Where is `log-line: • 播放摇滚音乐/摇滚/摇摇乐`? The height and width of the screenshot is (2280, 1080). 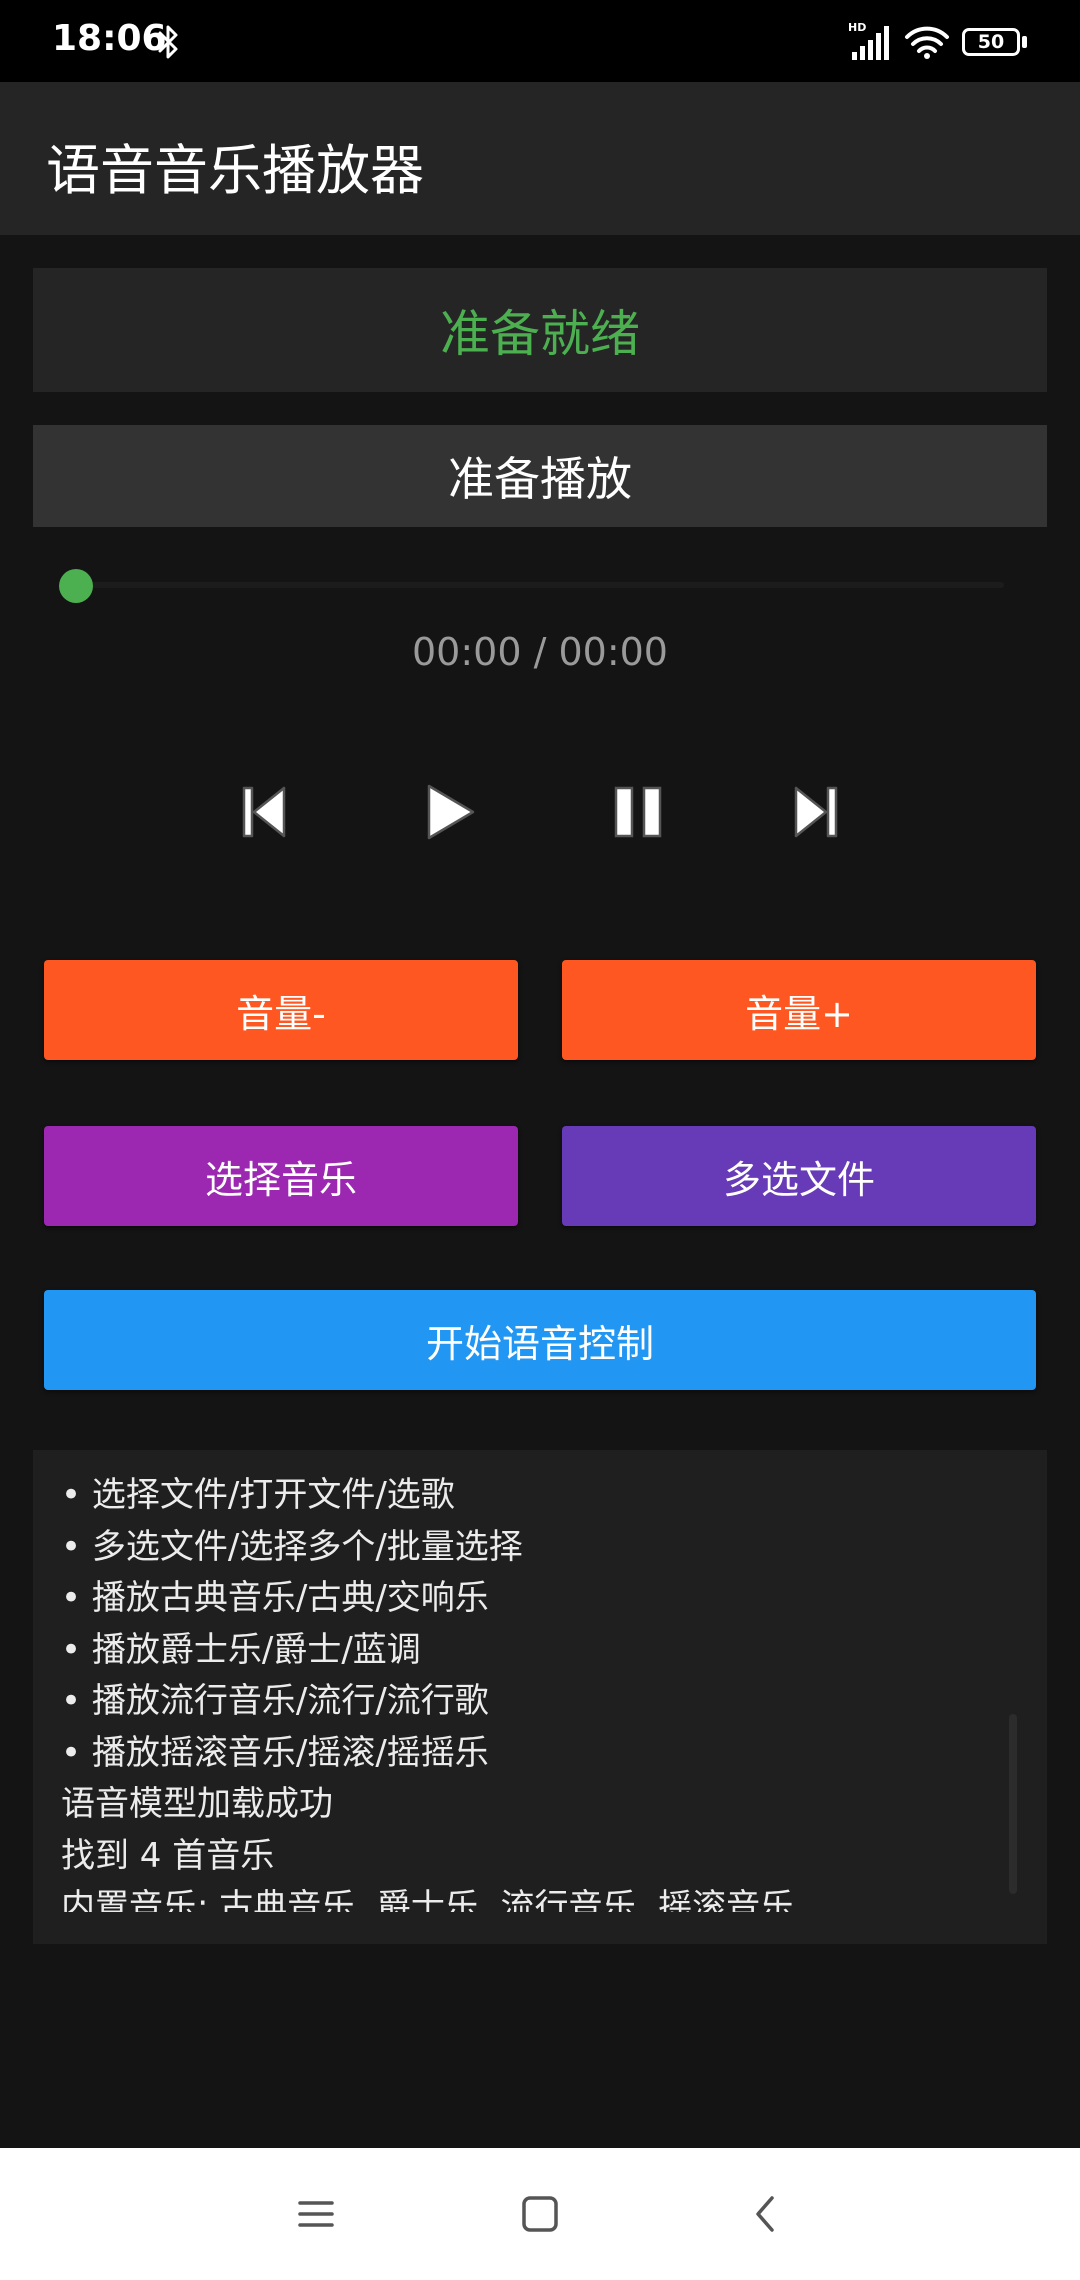
log-line: • 播放摇滚音乐/摇滚/摇摇乐 is located at coordinates (275, 1752).